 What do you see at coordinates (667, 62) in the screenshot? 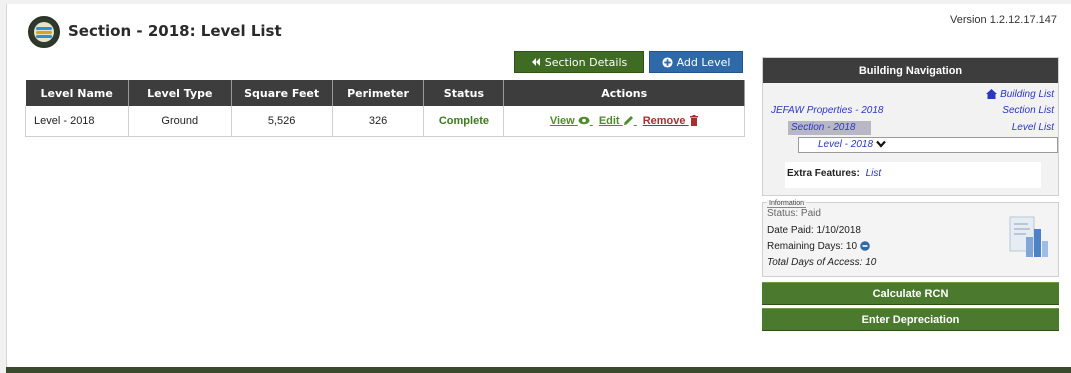
I see `plus-circle-icon` at bounding box center [667, 62].